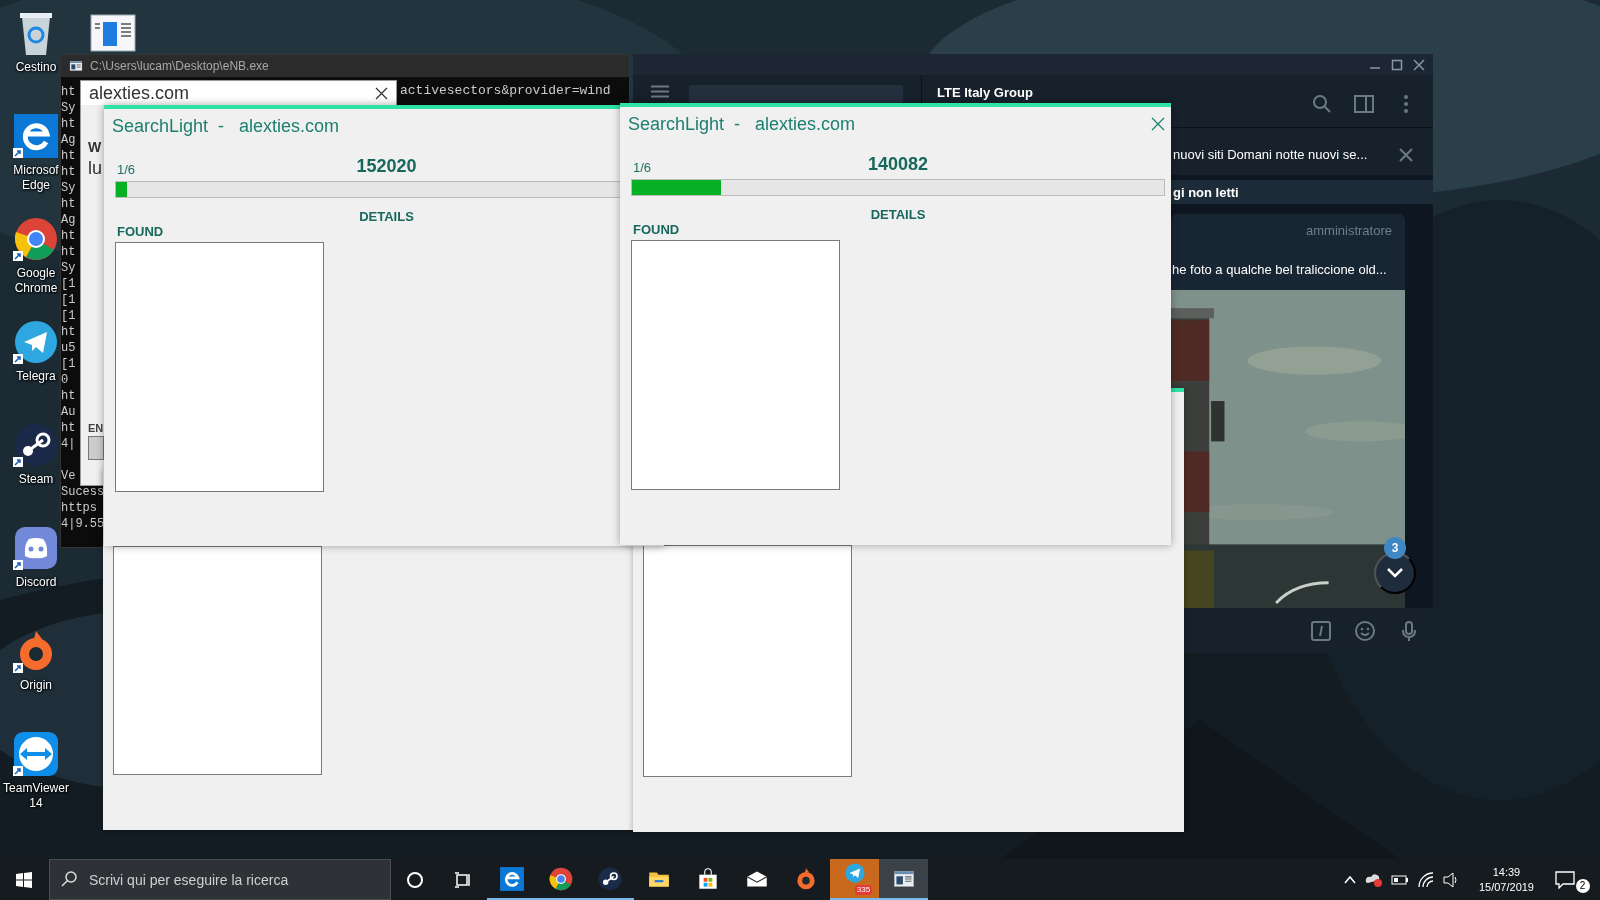 The height and width of the screenshot is (900, 1600). What do you see at coordinates (1506, 887) in the screenshot?
I see `clock-date: 15/07/2019` at bounding box center [1506, 887].